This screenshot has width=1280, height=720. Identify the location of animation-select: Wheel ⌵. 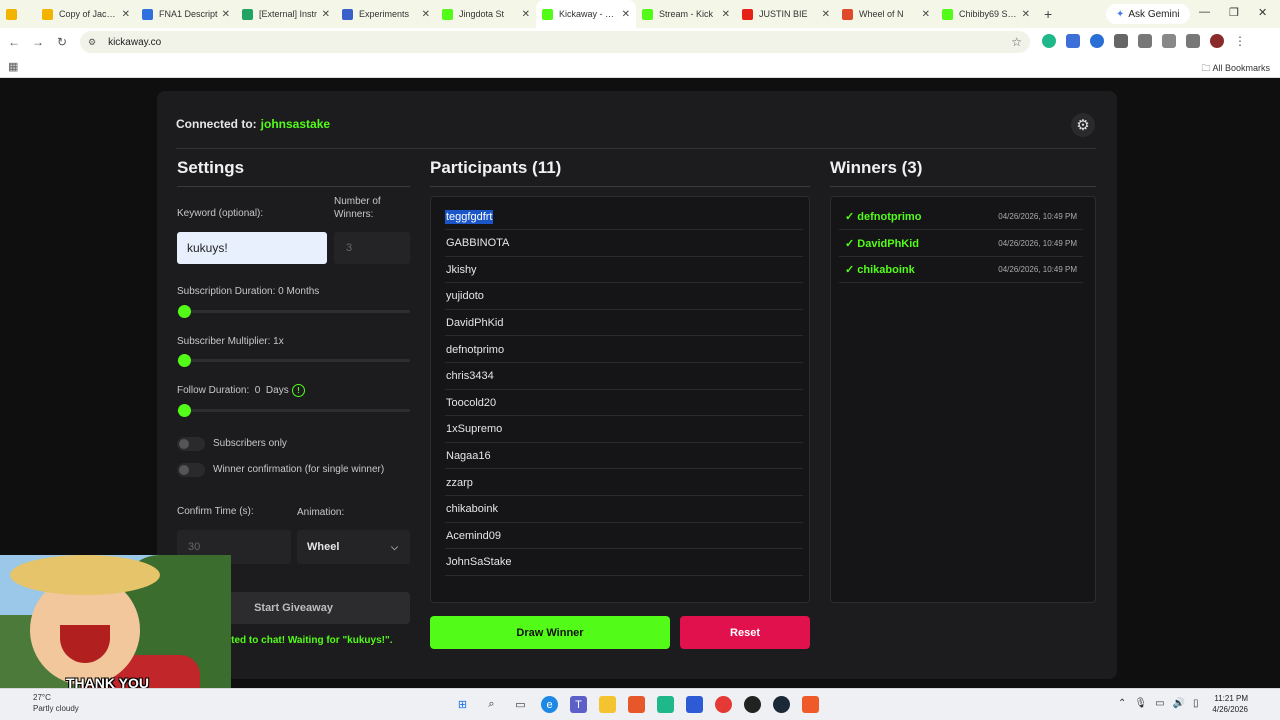
(353, 547).